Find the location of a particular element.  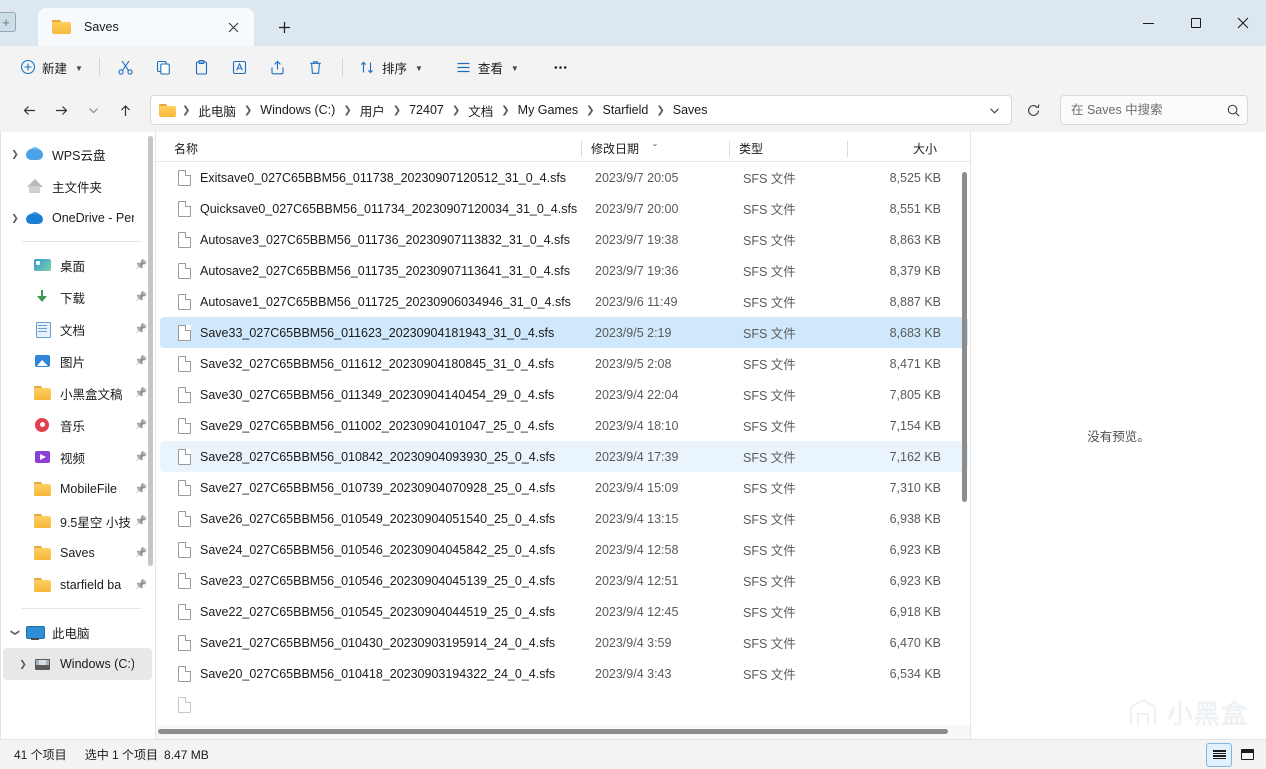

sidebar-item--: 小黑盒文稿 📌 is located at coordinates (77, 393).